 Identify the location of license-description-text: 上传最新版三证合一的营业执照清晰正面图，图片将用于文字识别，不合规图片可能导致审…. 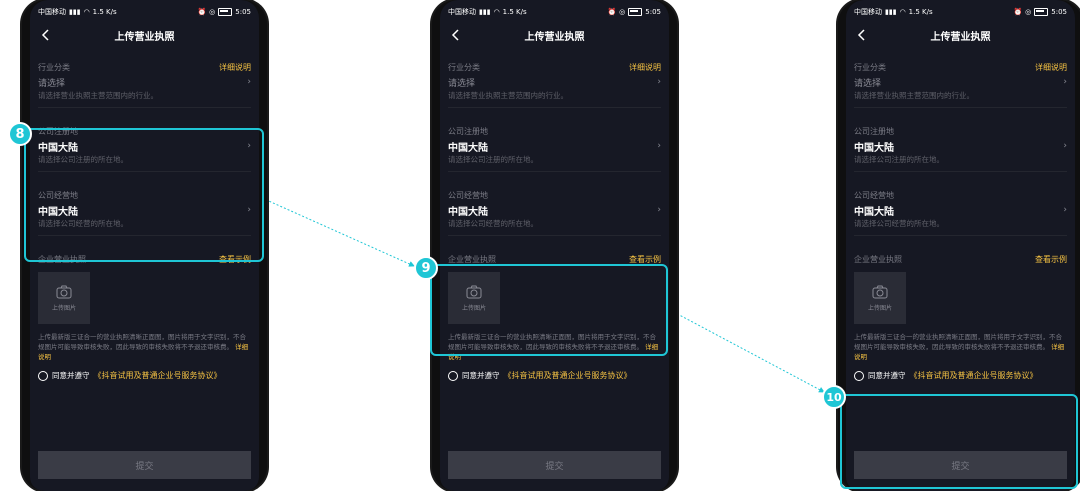
(958, 342).